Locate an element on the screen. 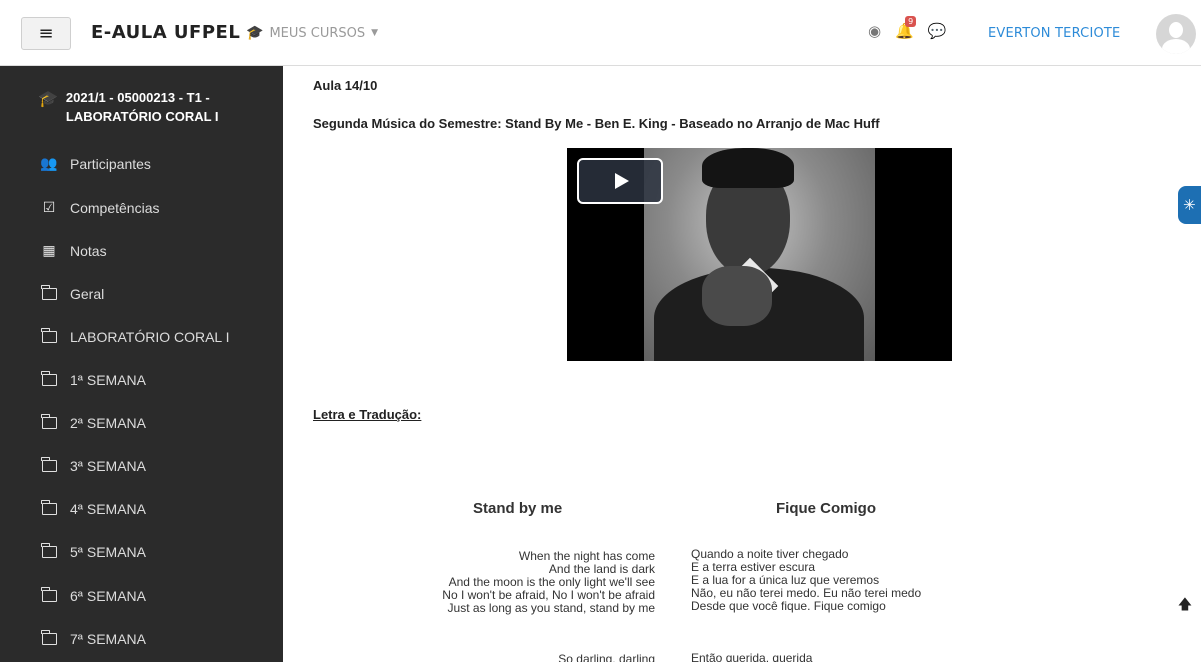 The image size is (1201, 662). sidebar-item-semana-6: 6ª SEMANA is located at coordinates (93, 596).